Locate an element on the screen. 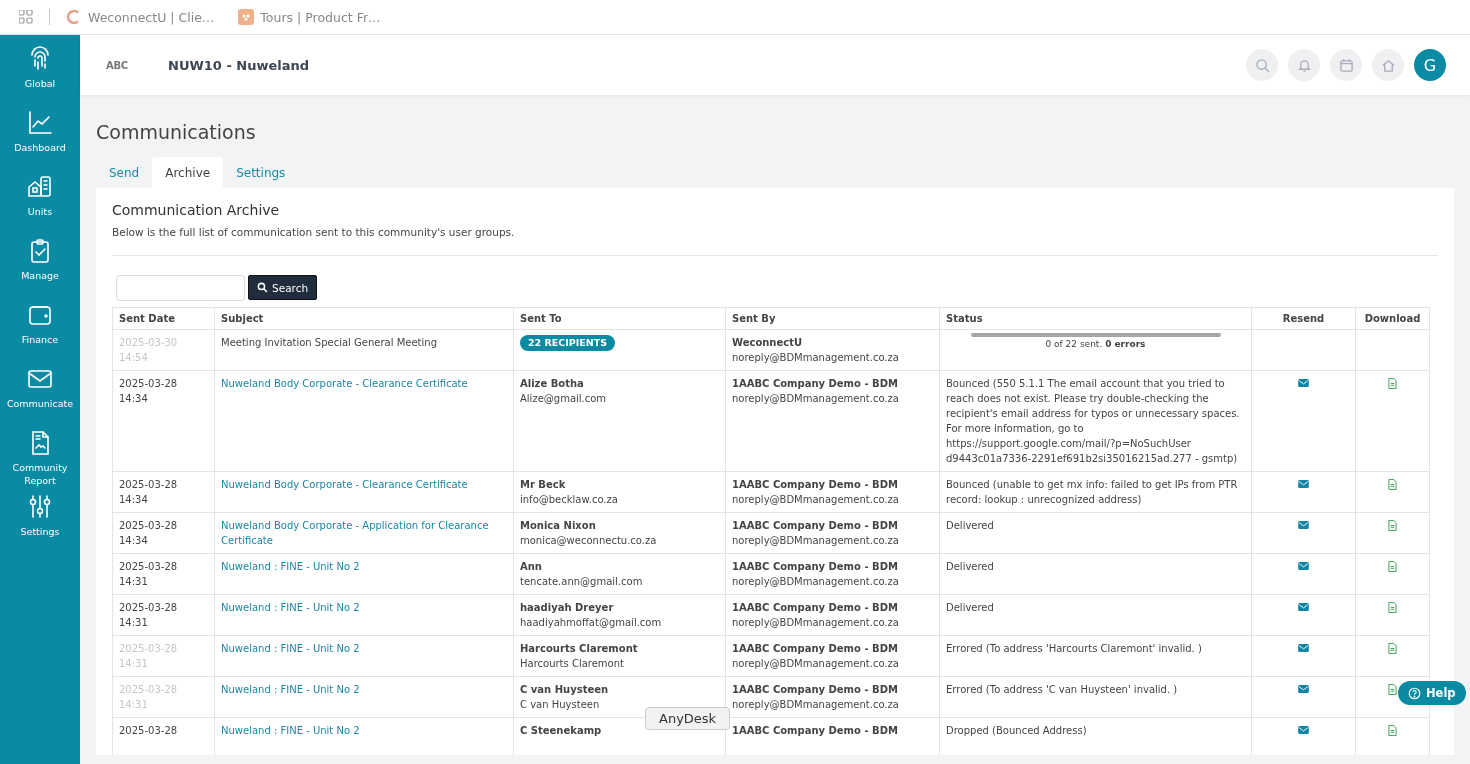  community-title: NUW10 - Nuweland is located at coordinates (239, 65).